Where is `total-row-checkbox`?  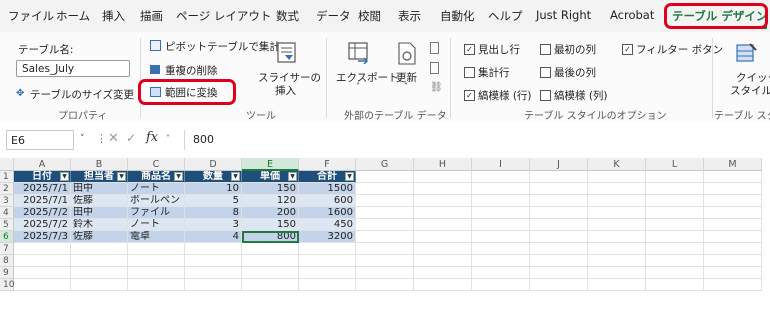 total-row-checkbox is located at coordinates (469, 72).